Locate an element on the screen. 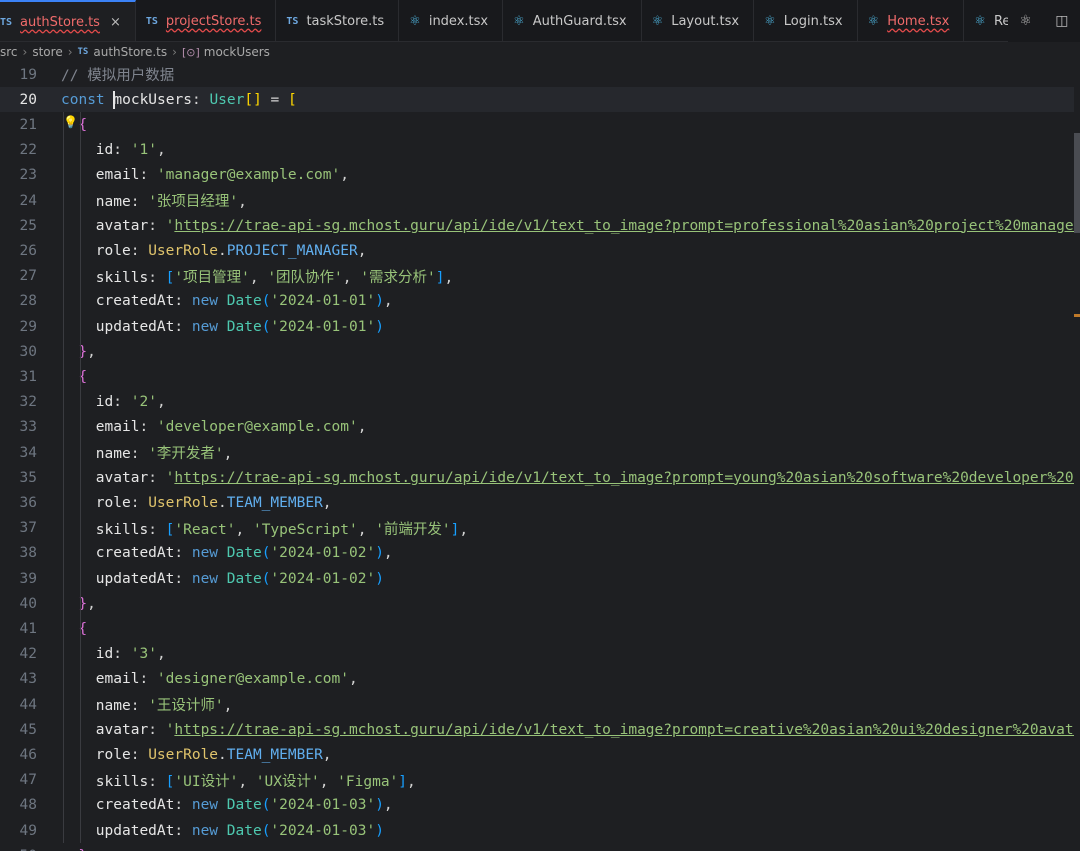 The width and height of the screenshot is (1080, 851). code-line: 21{💡 is located at coordinates (540, 124).